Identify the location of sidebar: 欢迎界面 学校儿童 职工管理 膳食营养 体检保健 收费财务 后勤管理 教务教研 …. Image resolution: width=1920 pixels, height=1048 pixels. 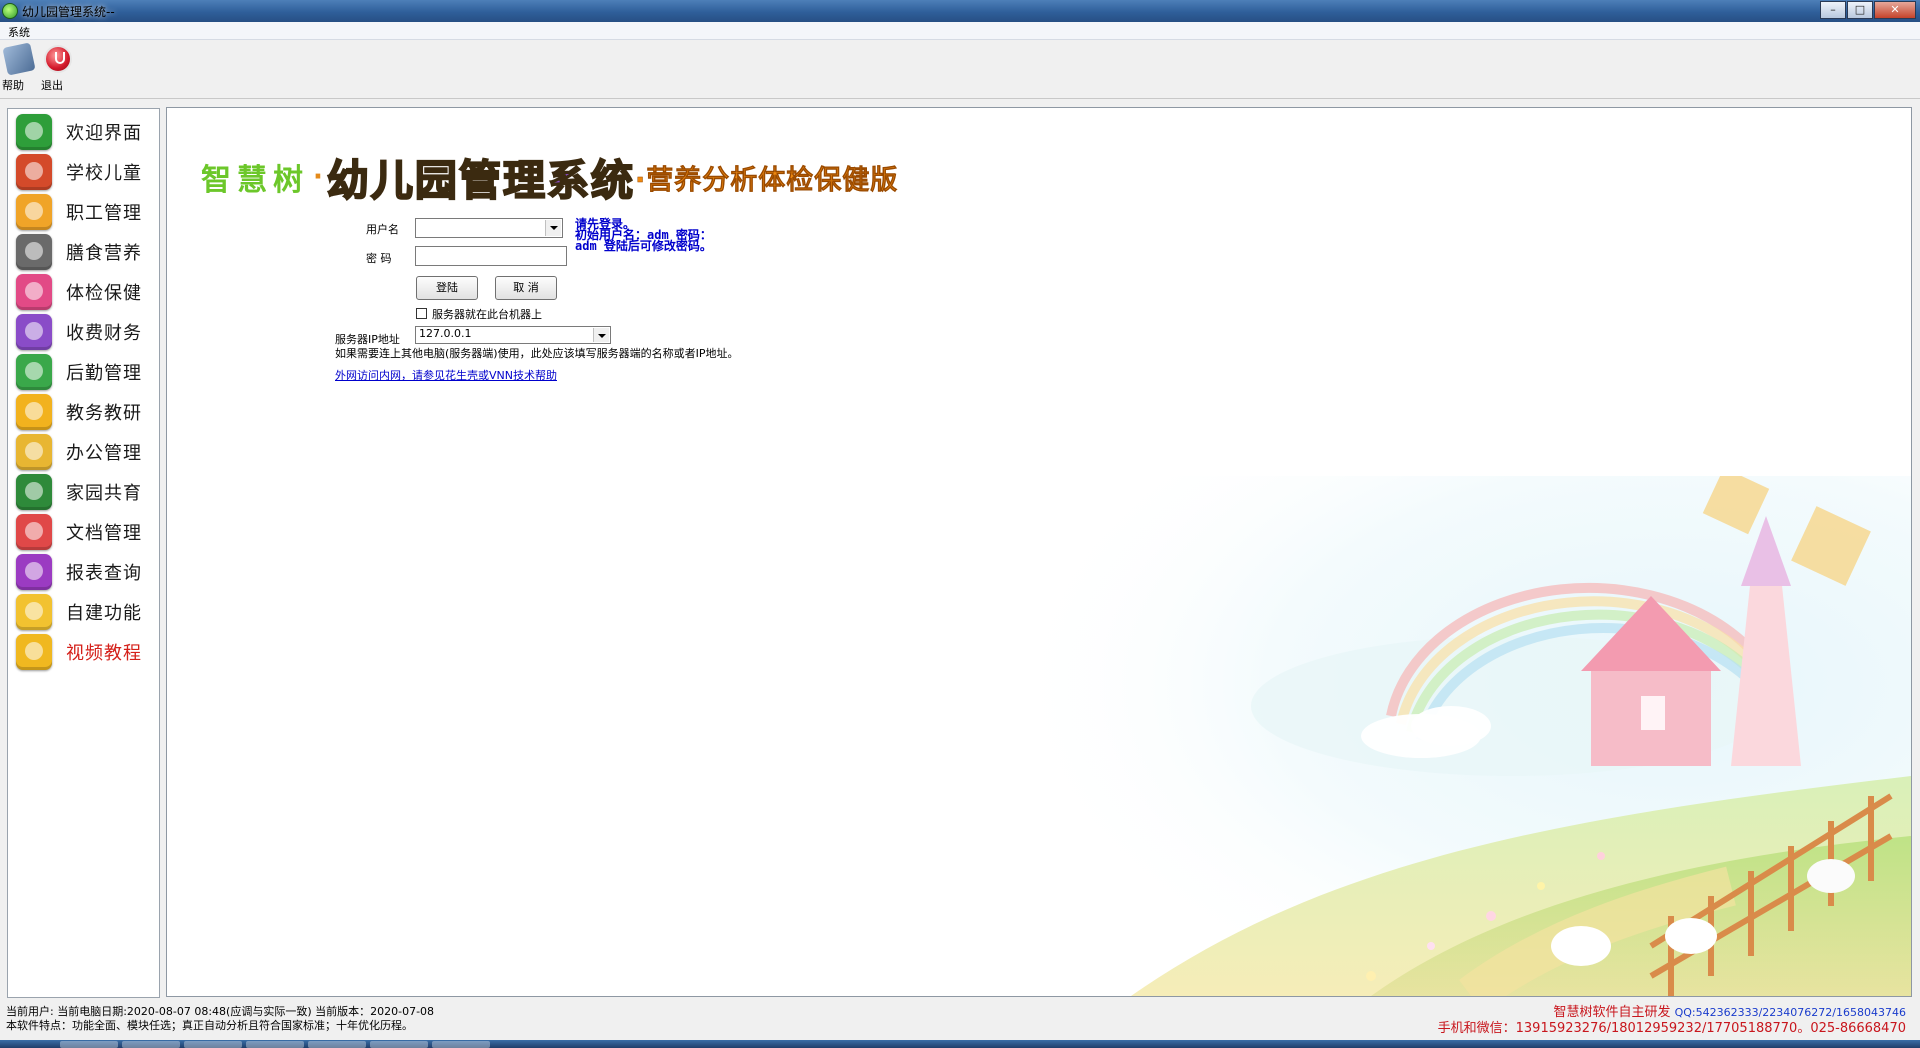
(83, 553).